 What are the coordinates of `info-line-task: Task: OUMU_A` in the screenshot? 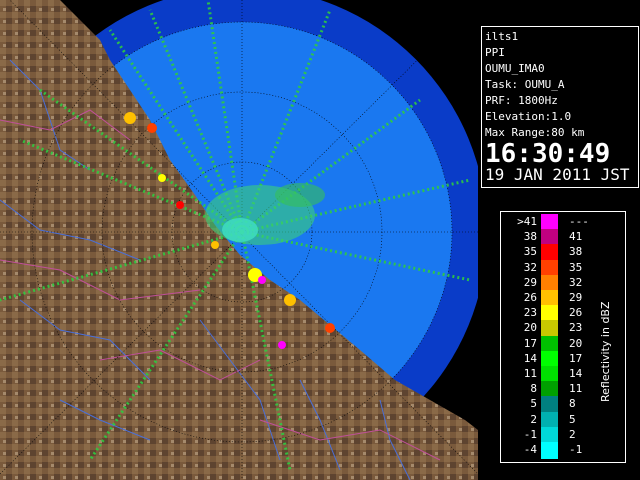 It's located at (525, 84).